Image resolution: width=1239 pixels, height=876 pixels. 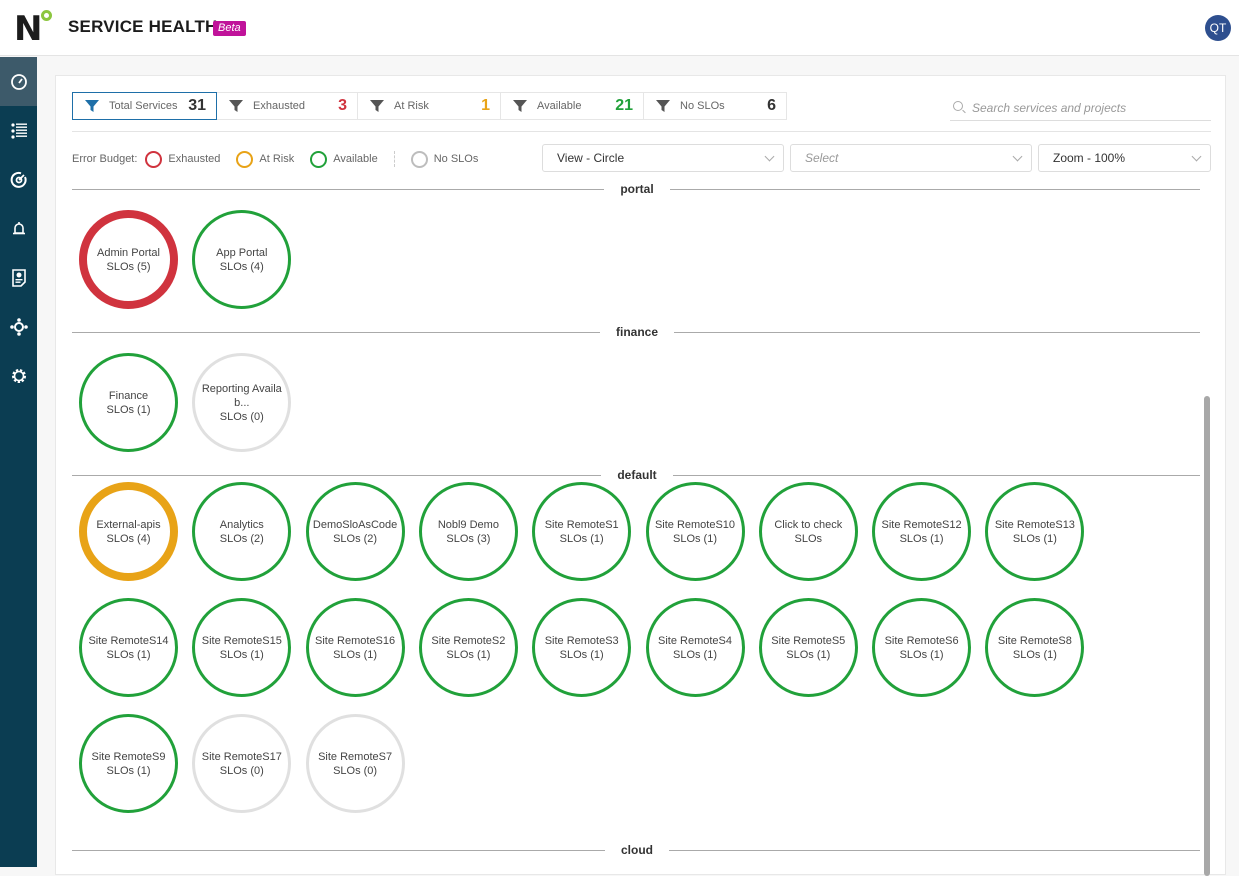 What do you see at coordinates (105, 159) in the screenshot?
I see `legend-title: Error Budget:` at bounding box center [105, 159].